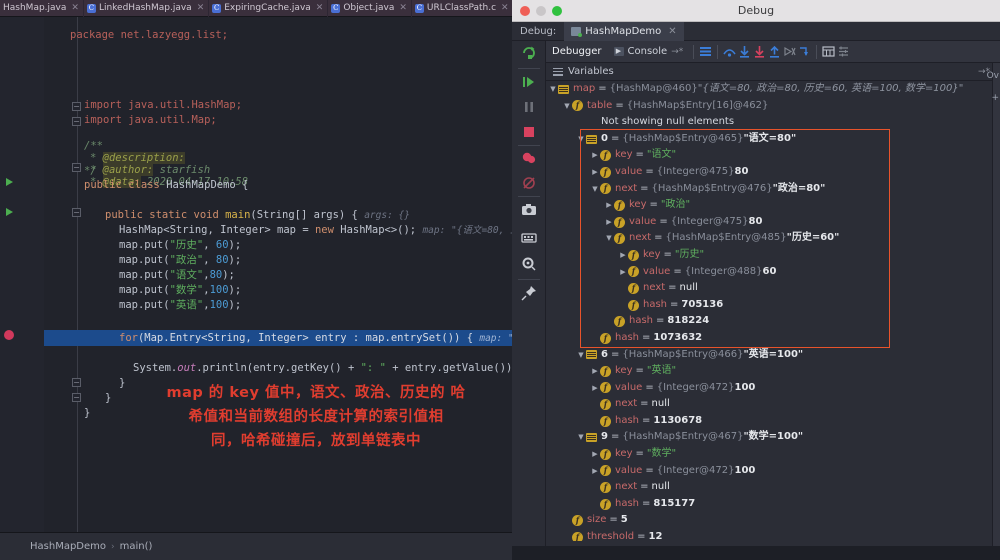  What do you see at coordinates (529, 132) in the screenshot?
I see `stop-icon` at bounding box center [529, 132].